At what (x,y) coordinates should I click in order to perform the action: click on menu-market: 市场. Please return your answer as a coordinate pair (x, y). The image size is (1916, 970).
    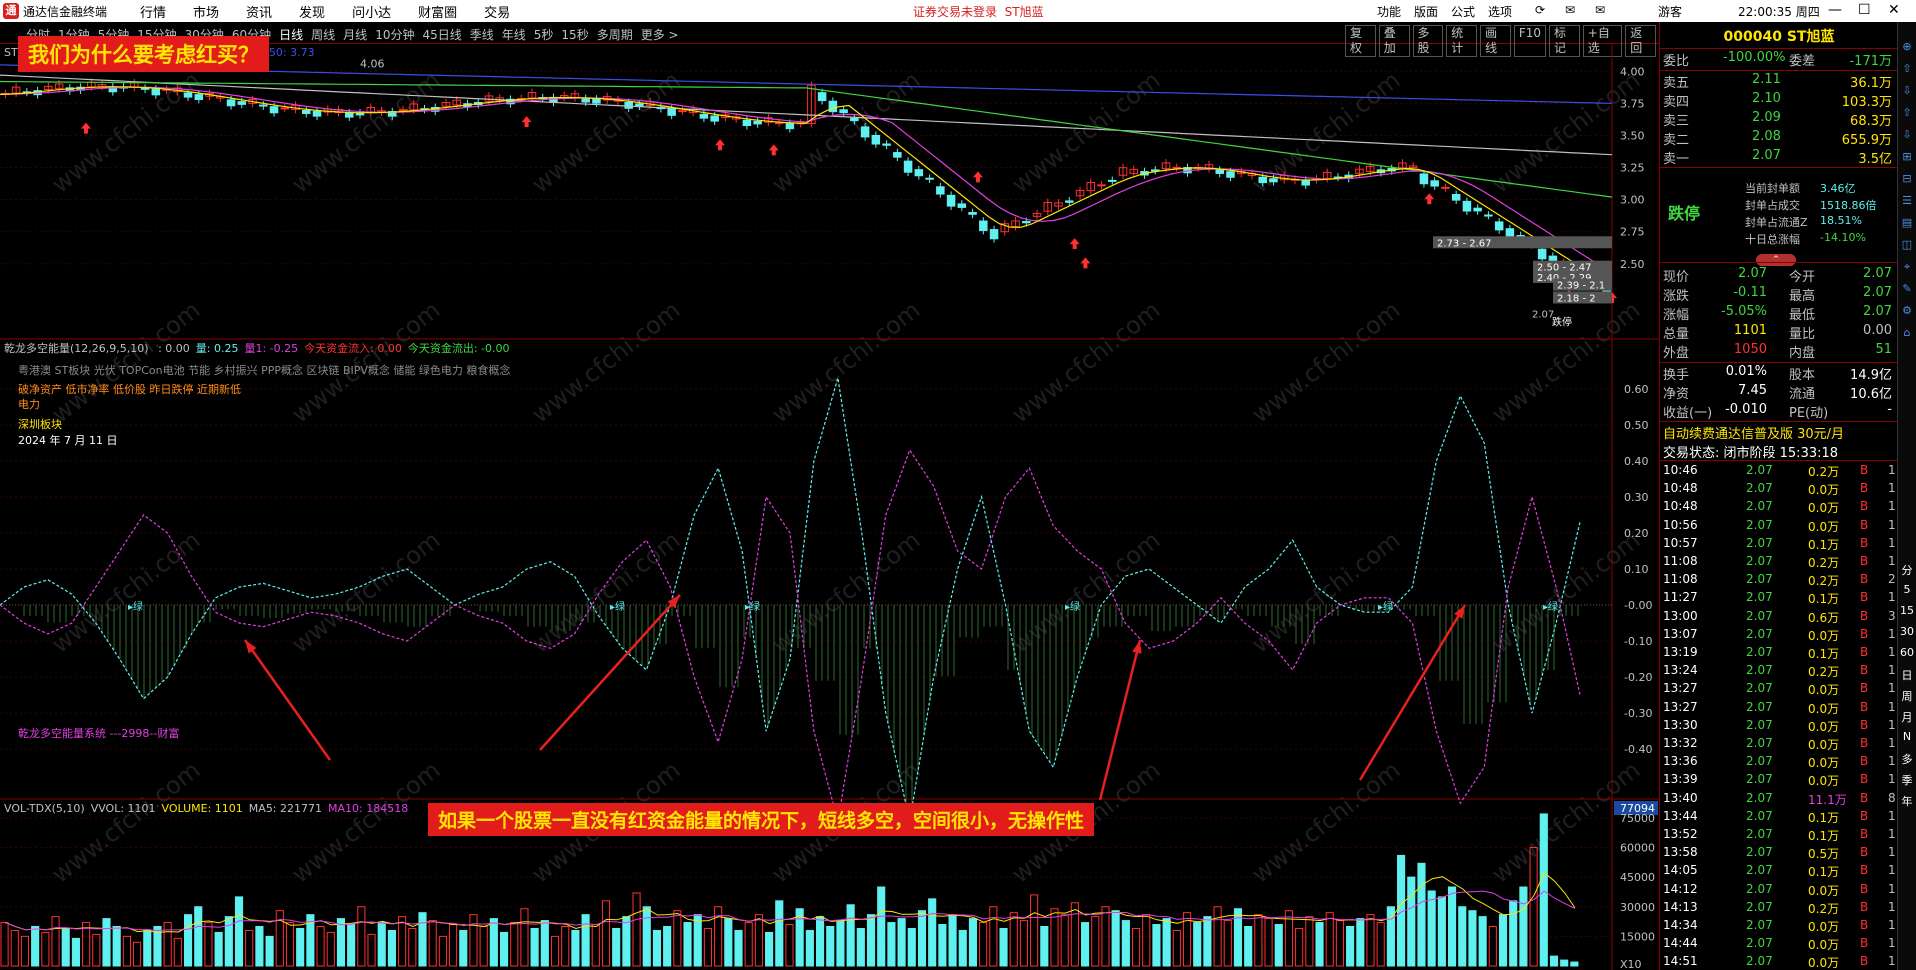
    Looking at the image, I should click on (206, 11).